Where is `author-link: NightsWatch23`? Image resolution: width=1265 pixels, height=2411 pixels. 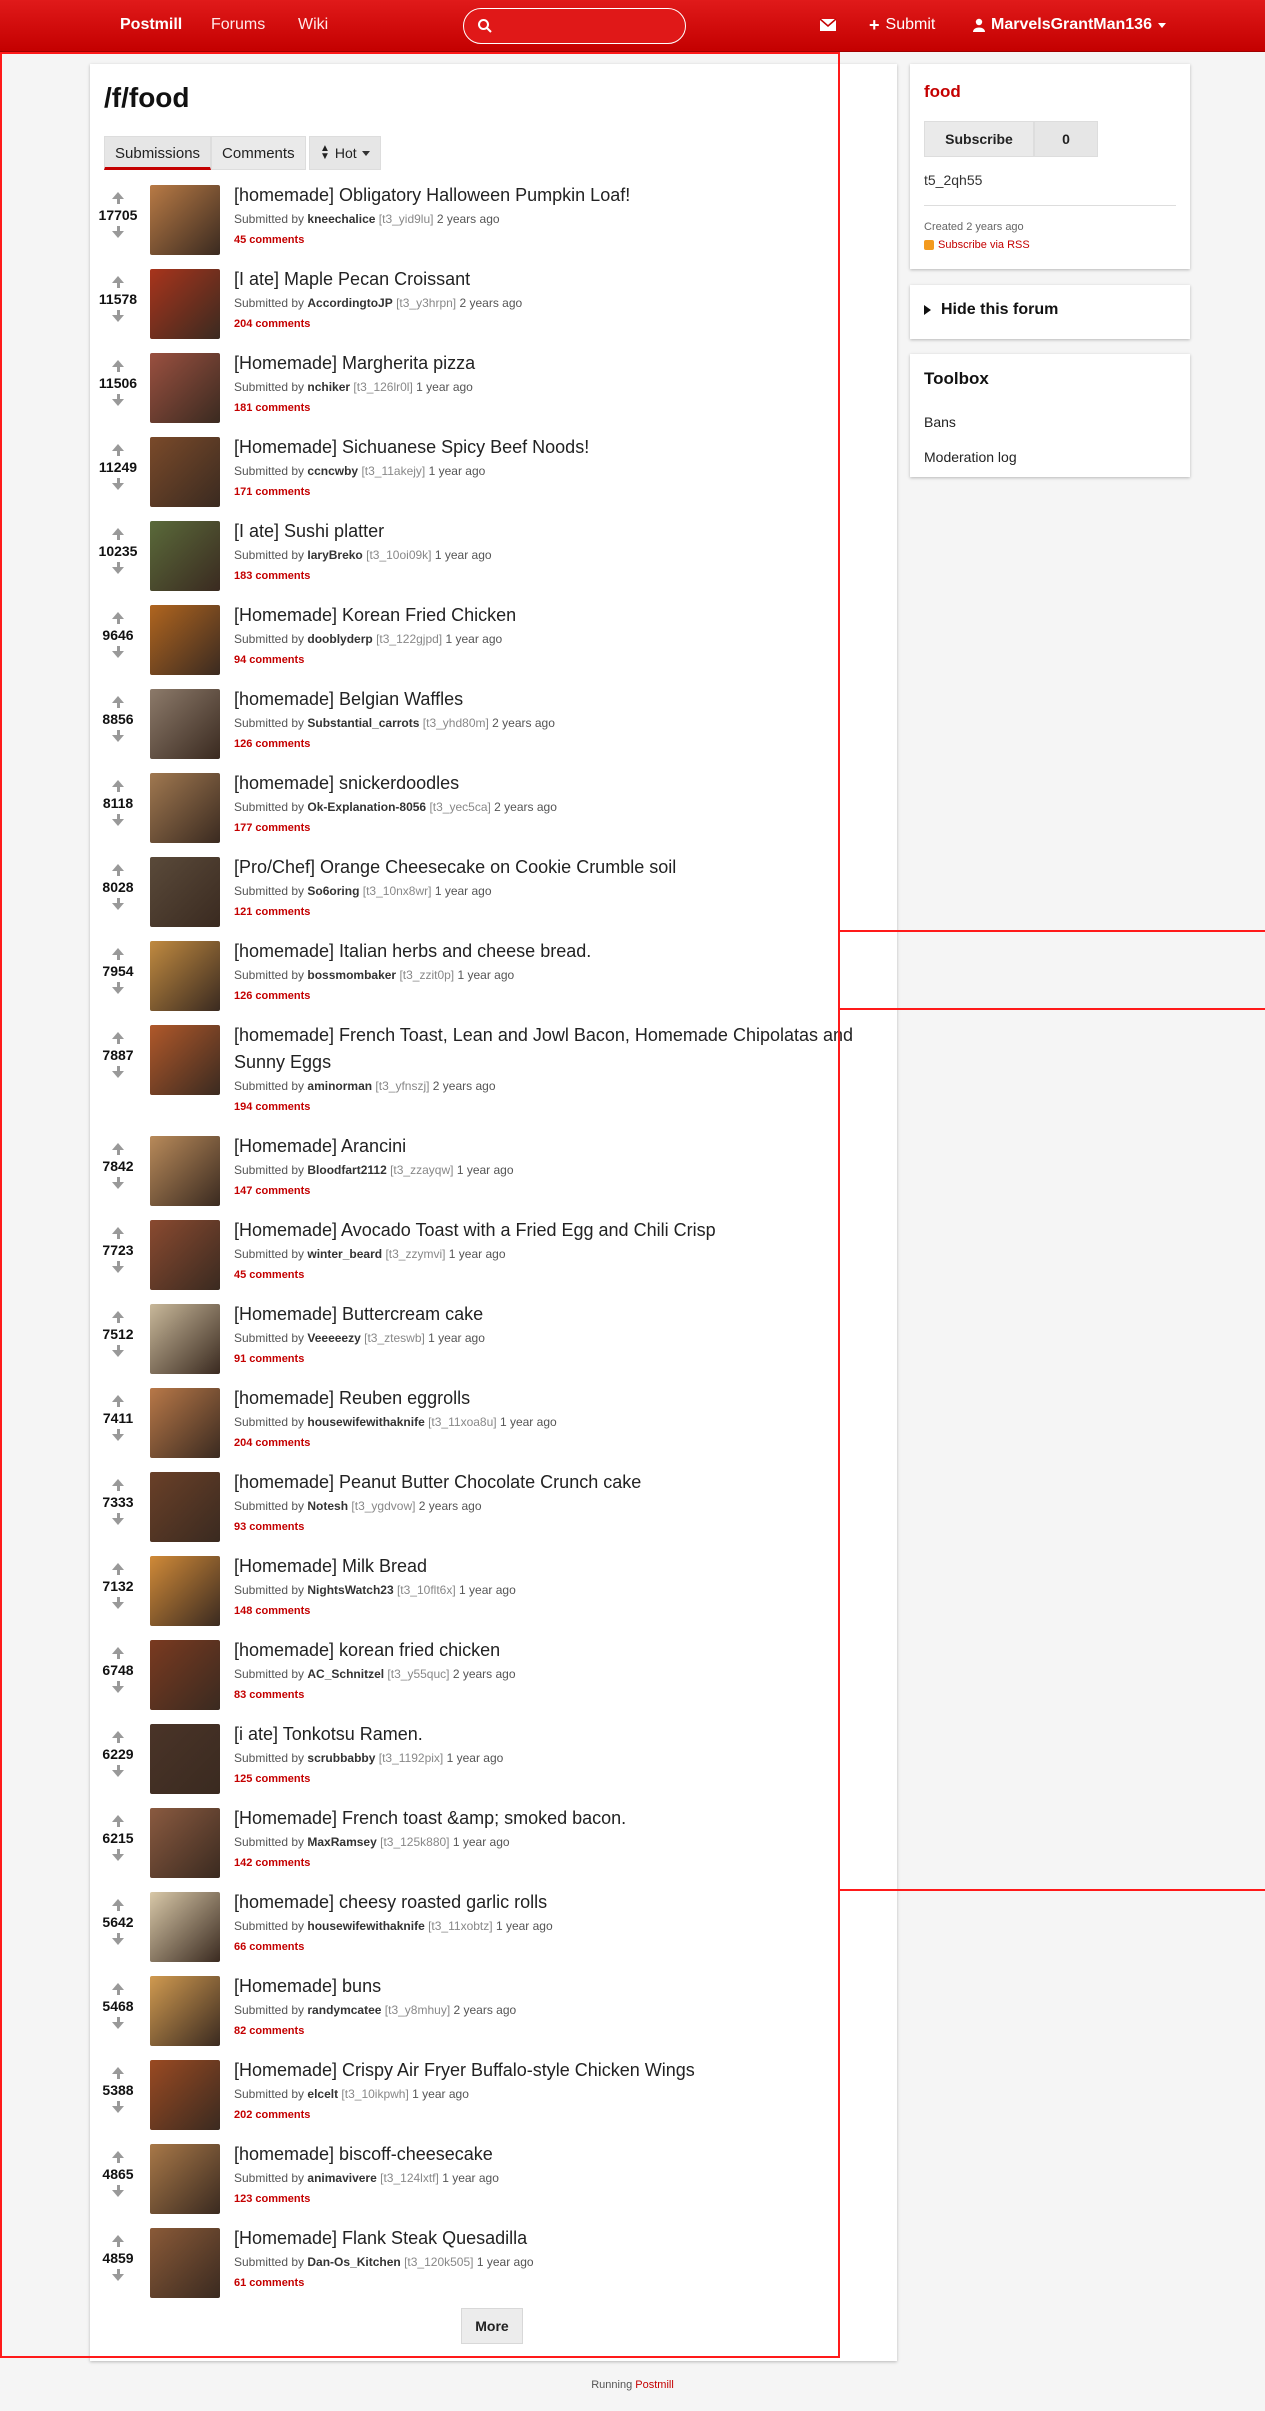
author-link: NightsWatch23 is located at coordinates (350, 1590).